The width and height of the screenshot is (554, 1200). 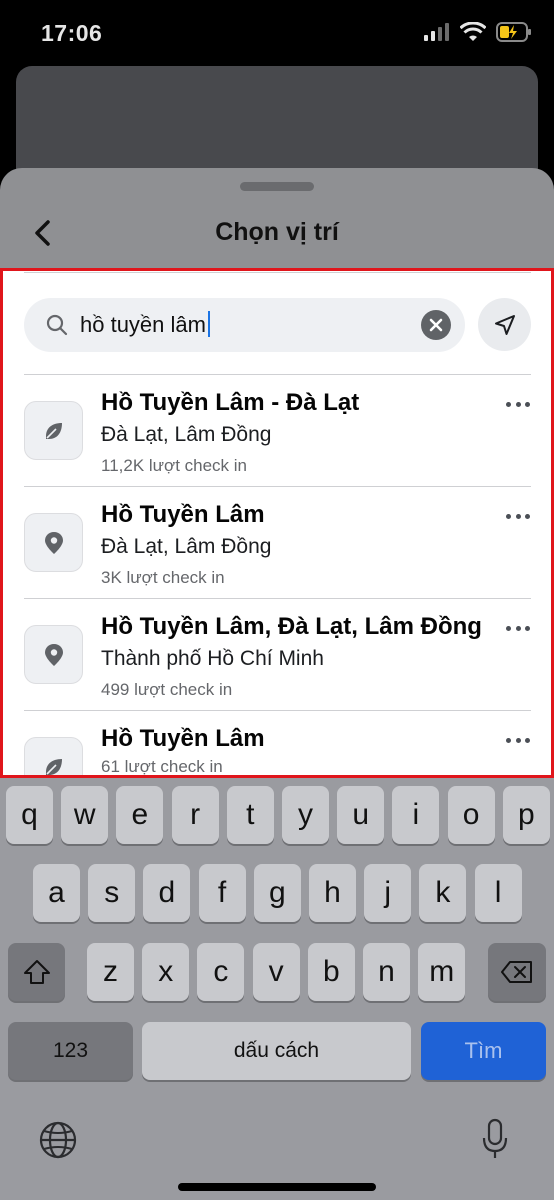 I want to click on key-b: b, so click(x=331, y=972).